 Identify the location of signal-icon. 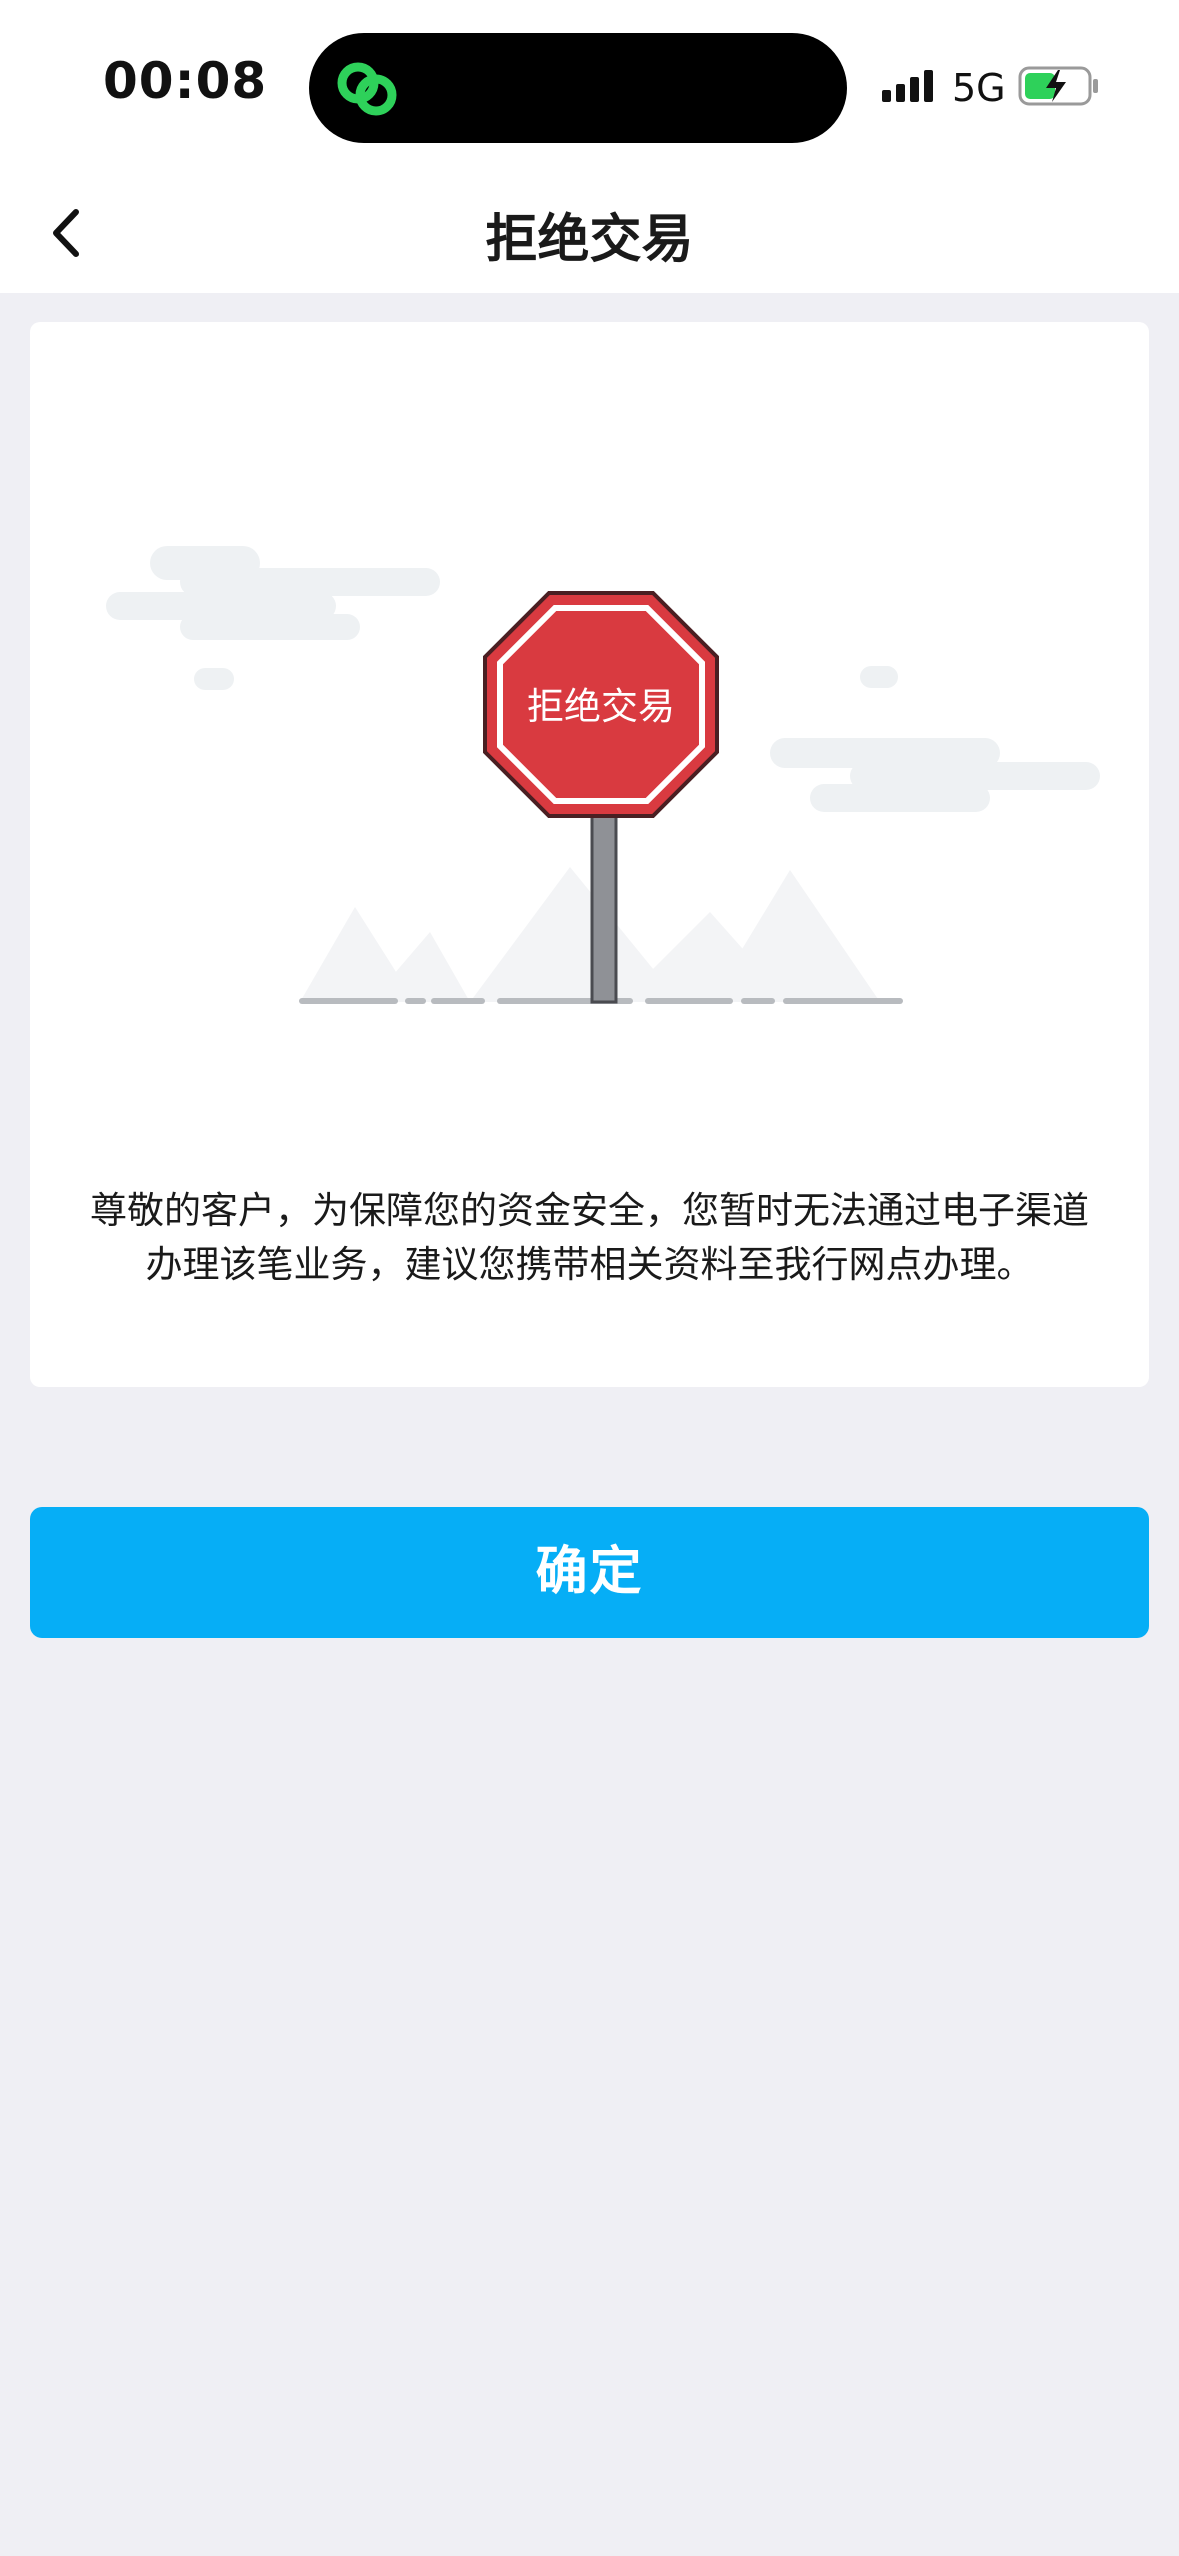
(907, 86).